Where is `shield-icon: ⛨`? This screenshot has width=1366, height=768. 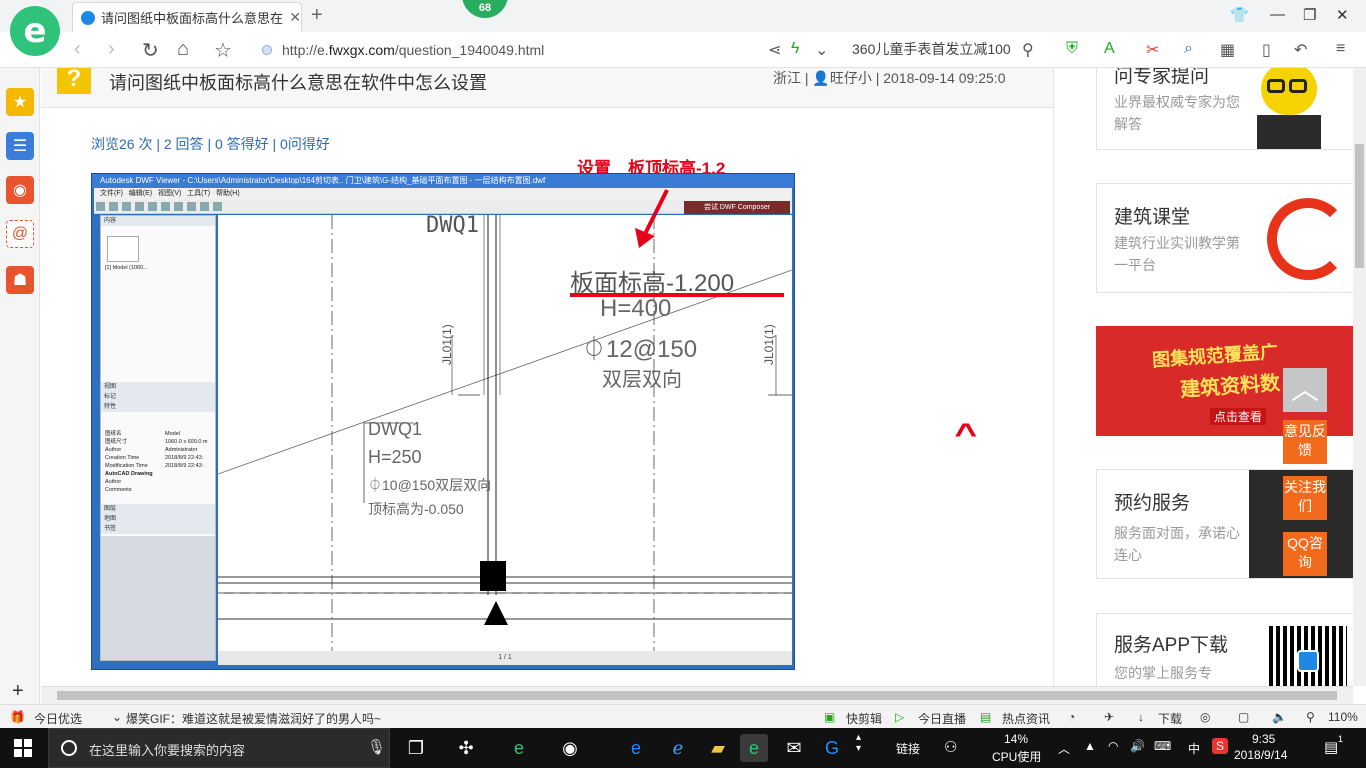 shield-icon: ⛨ is located at coordinates (1072, 49).